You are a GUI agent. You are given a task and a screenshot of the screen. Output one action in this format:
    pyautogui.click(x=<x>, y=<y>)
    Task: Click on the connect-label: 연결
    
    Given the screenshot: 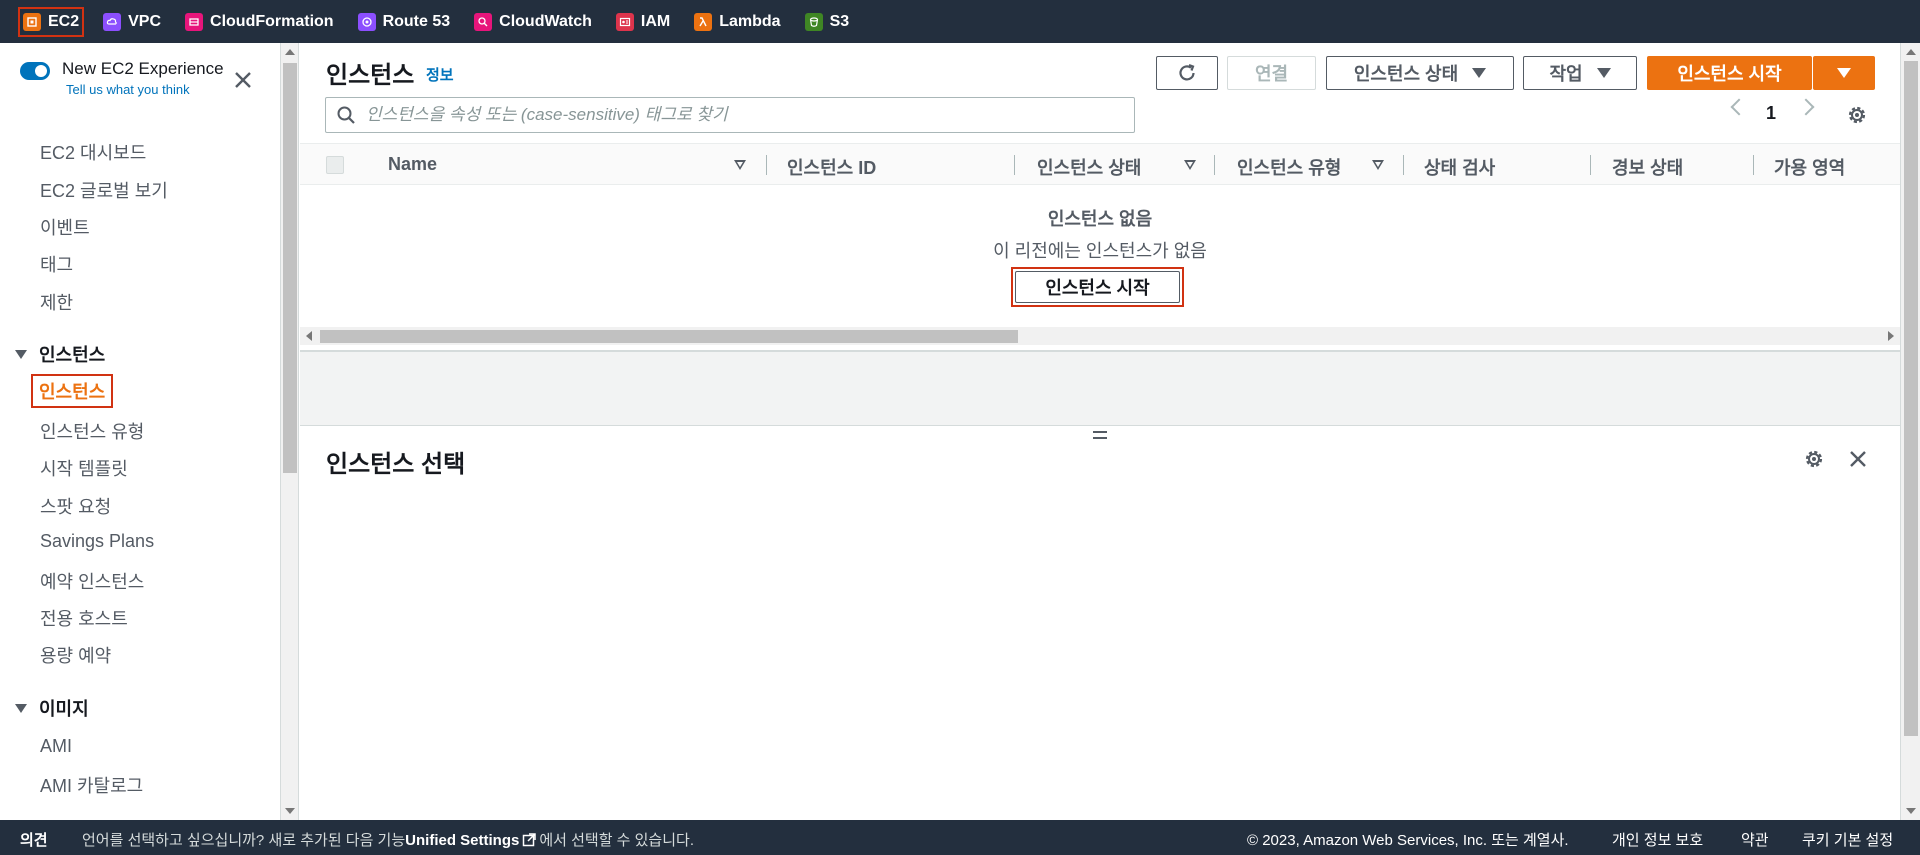 What is the action you would take?
    pyautogui.click(x=1271, y=74)
    